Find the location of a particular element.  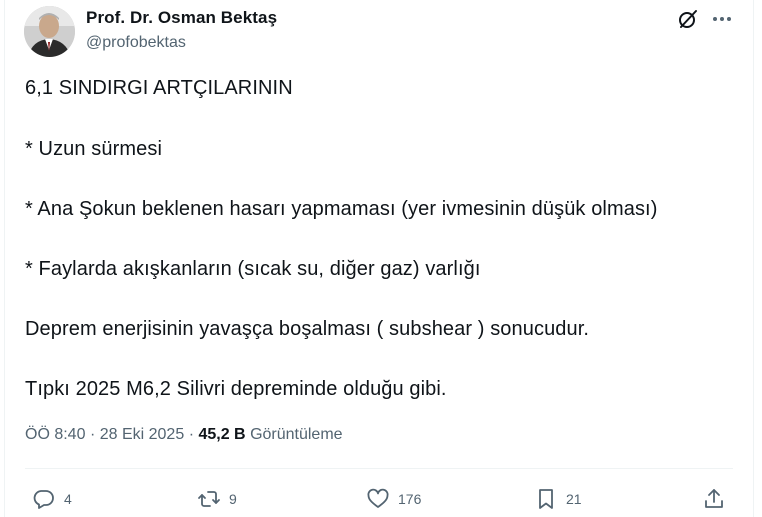

views-count: 45,2 B is located at coordinates (222, 434).